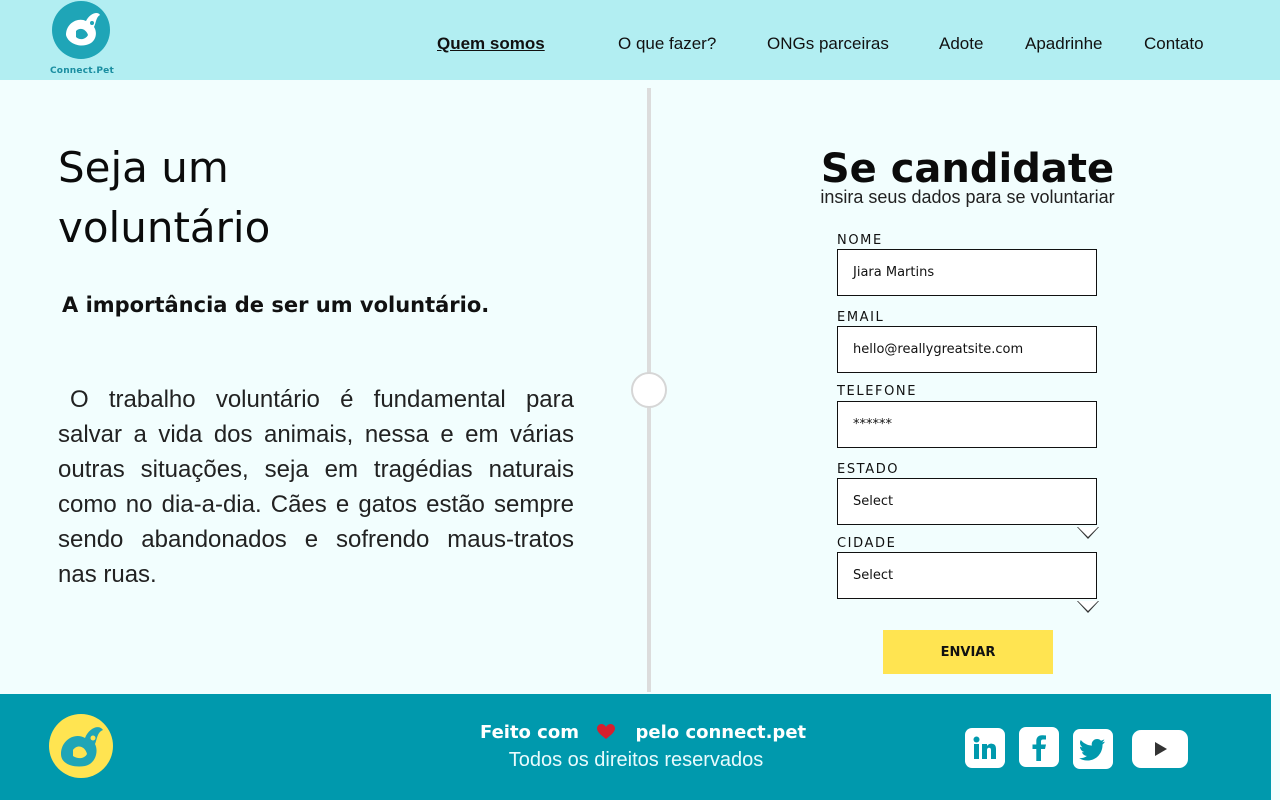 The height and width of the screenshot is (800, 1280). I want to click on footer-logo-icon, so click(81, 746).